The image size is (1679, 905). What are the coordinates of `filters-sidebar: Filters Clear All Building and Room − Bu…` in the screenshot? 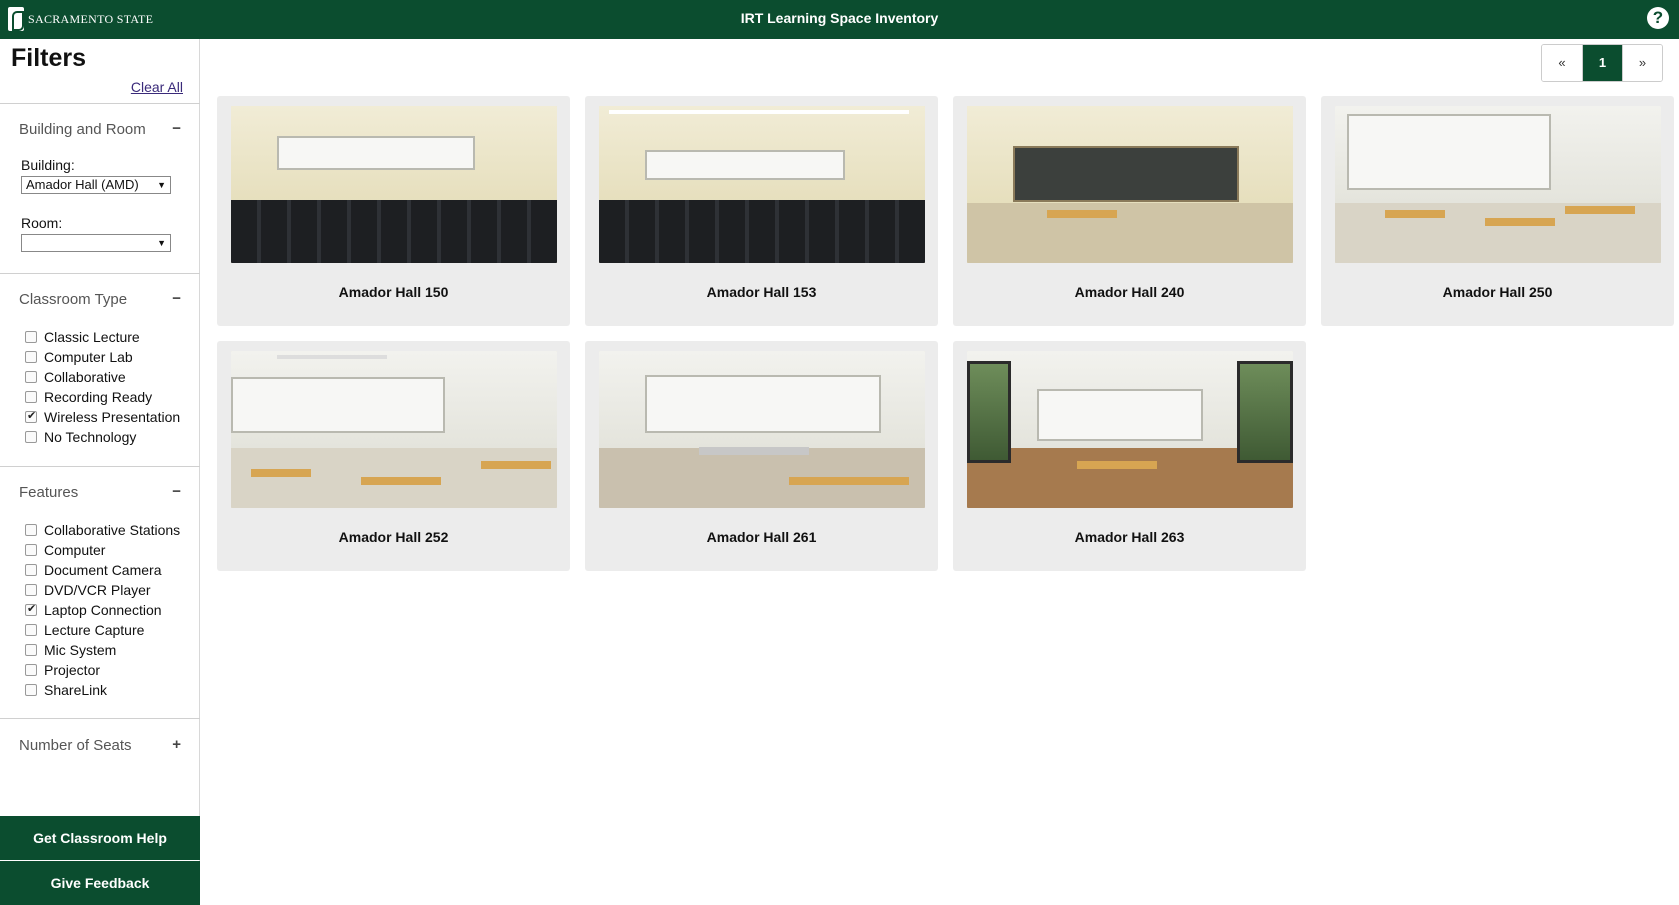 It's located at (100, 472).